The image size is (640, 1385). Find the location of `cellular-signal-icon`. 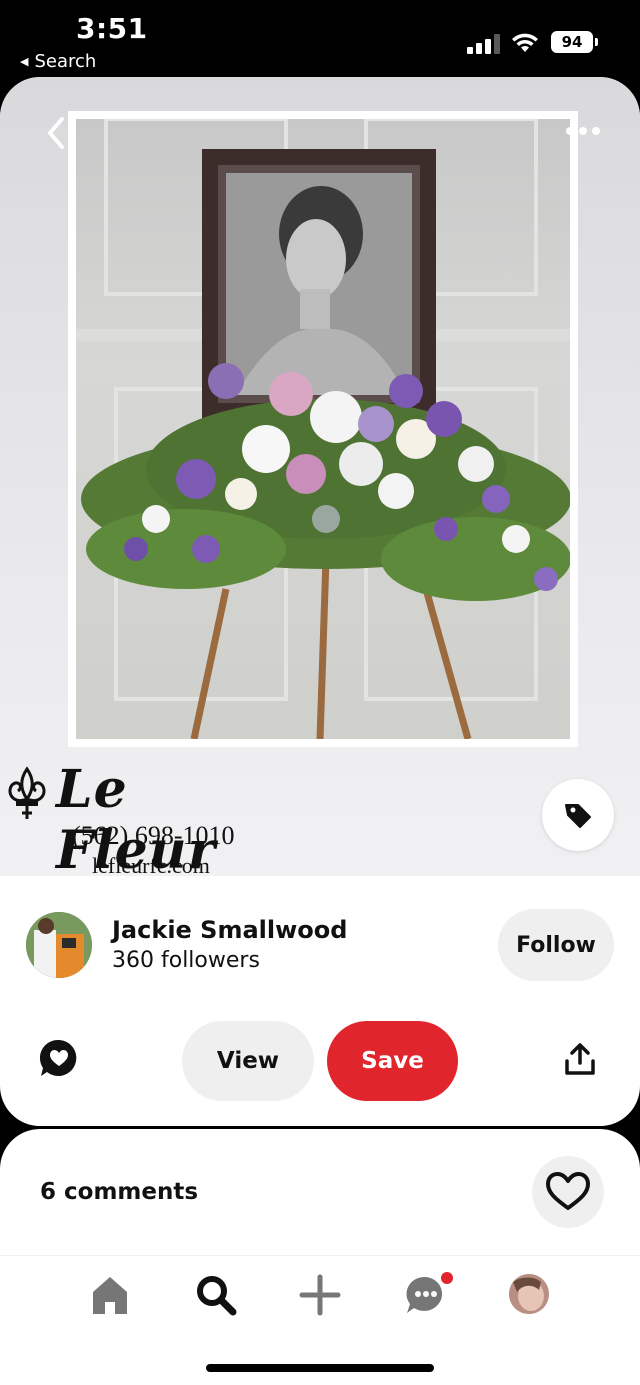

cellular-signal-icon is located at coordinates (484, 44).